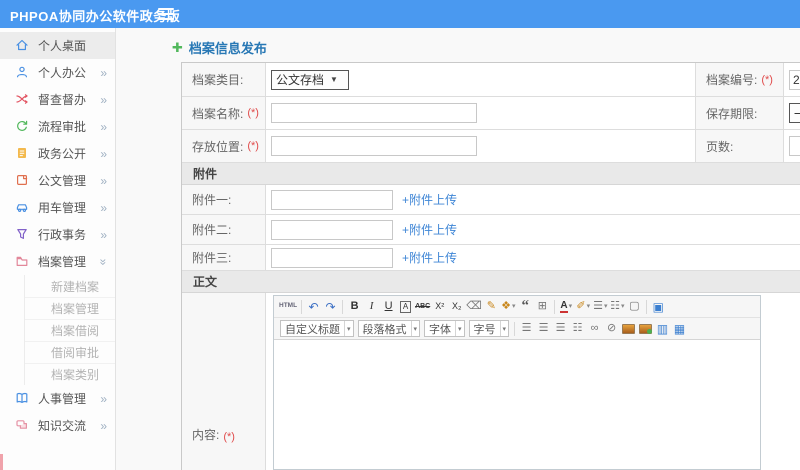  I want to click on sidebar-item-10: 知识交流», so click(57, 425).